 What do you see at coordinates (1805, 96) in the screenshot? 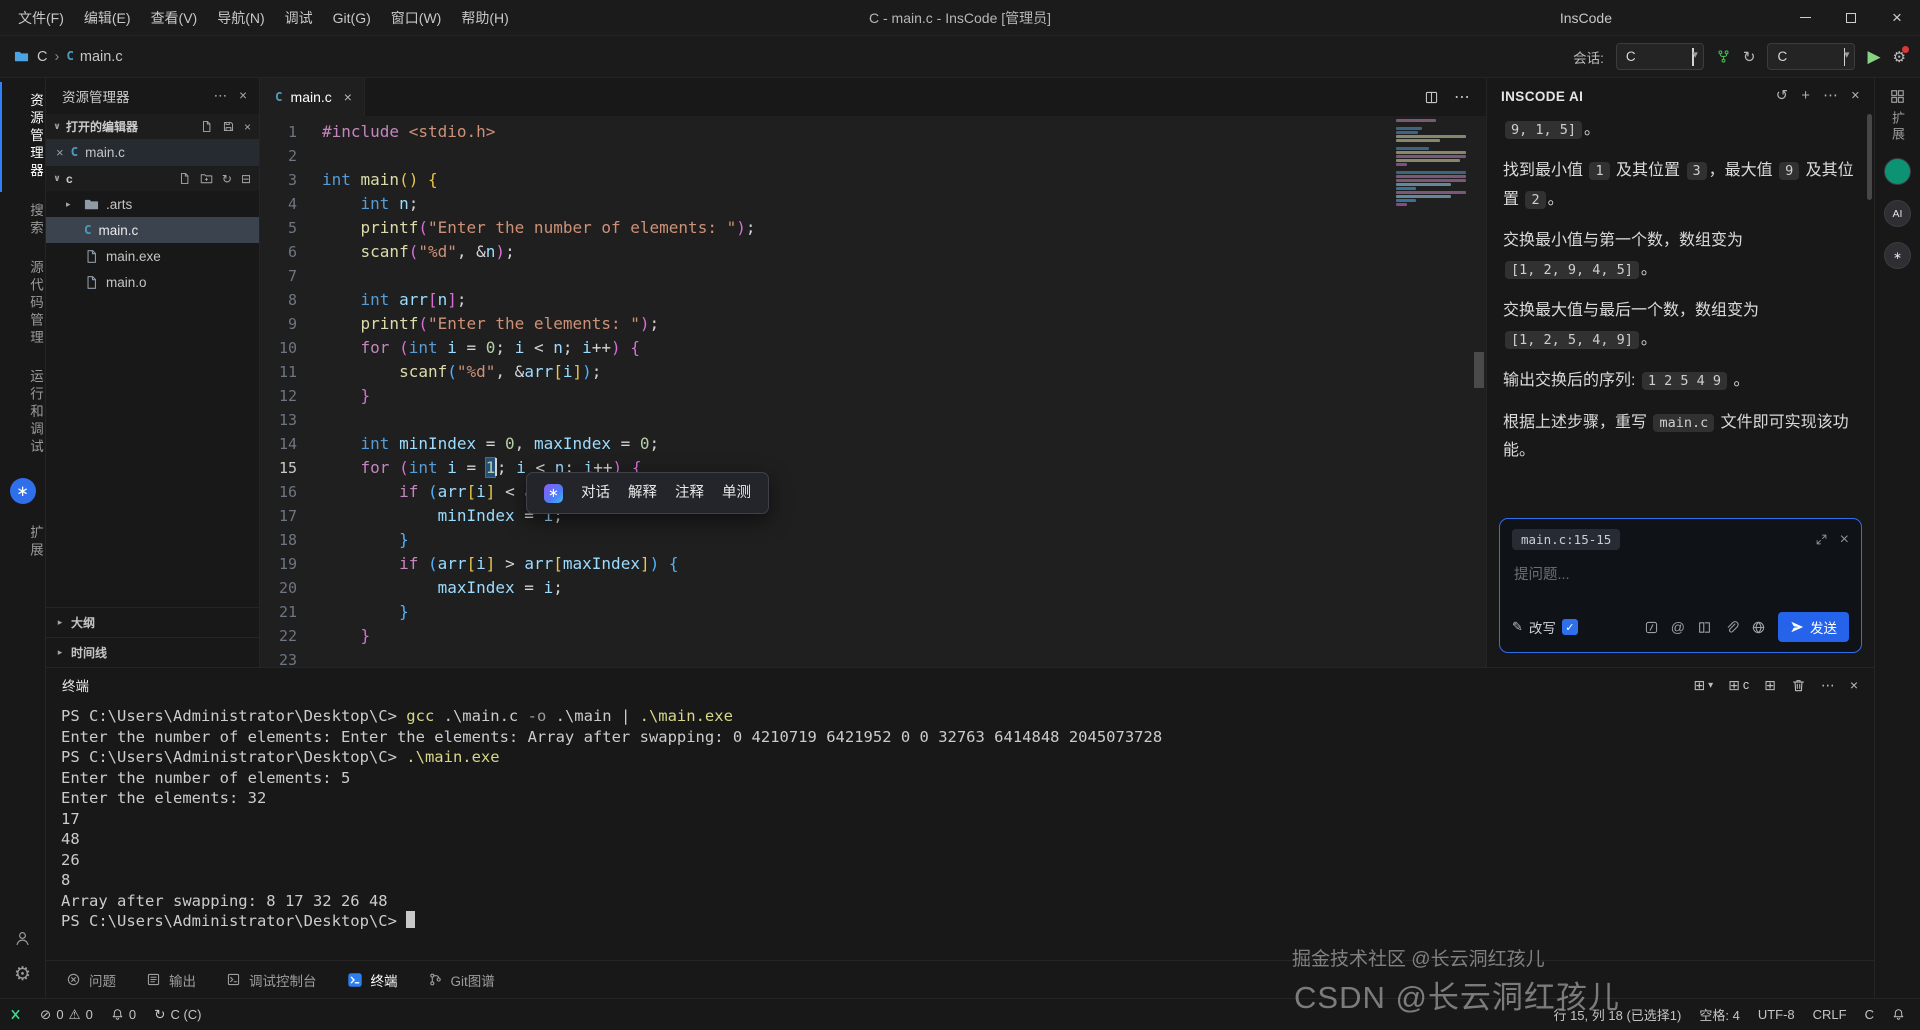
I see `new-chat-icon: +` at bounding box center [1805, 96].